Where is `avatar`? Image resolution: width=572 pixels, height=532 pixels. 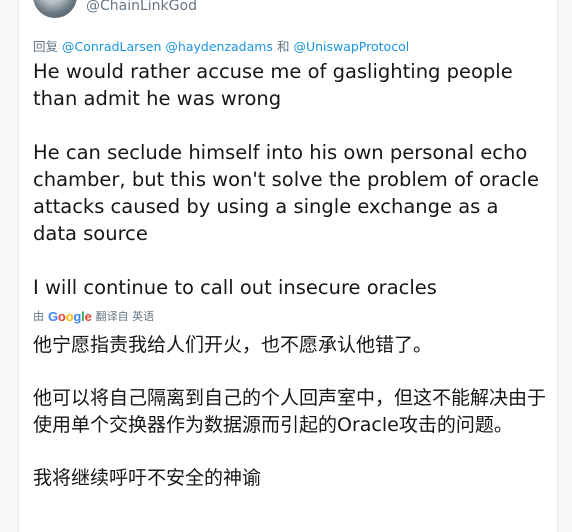
avatar is located at coordinates (55, 9).